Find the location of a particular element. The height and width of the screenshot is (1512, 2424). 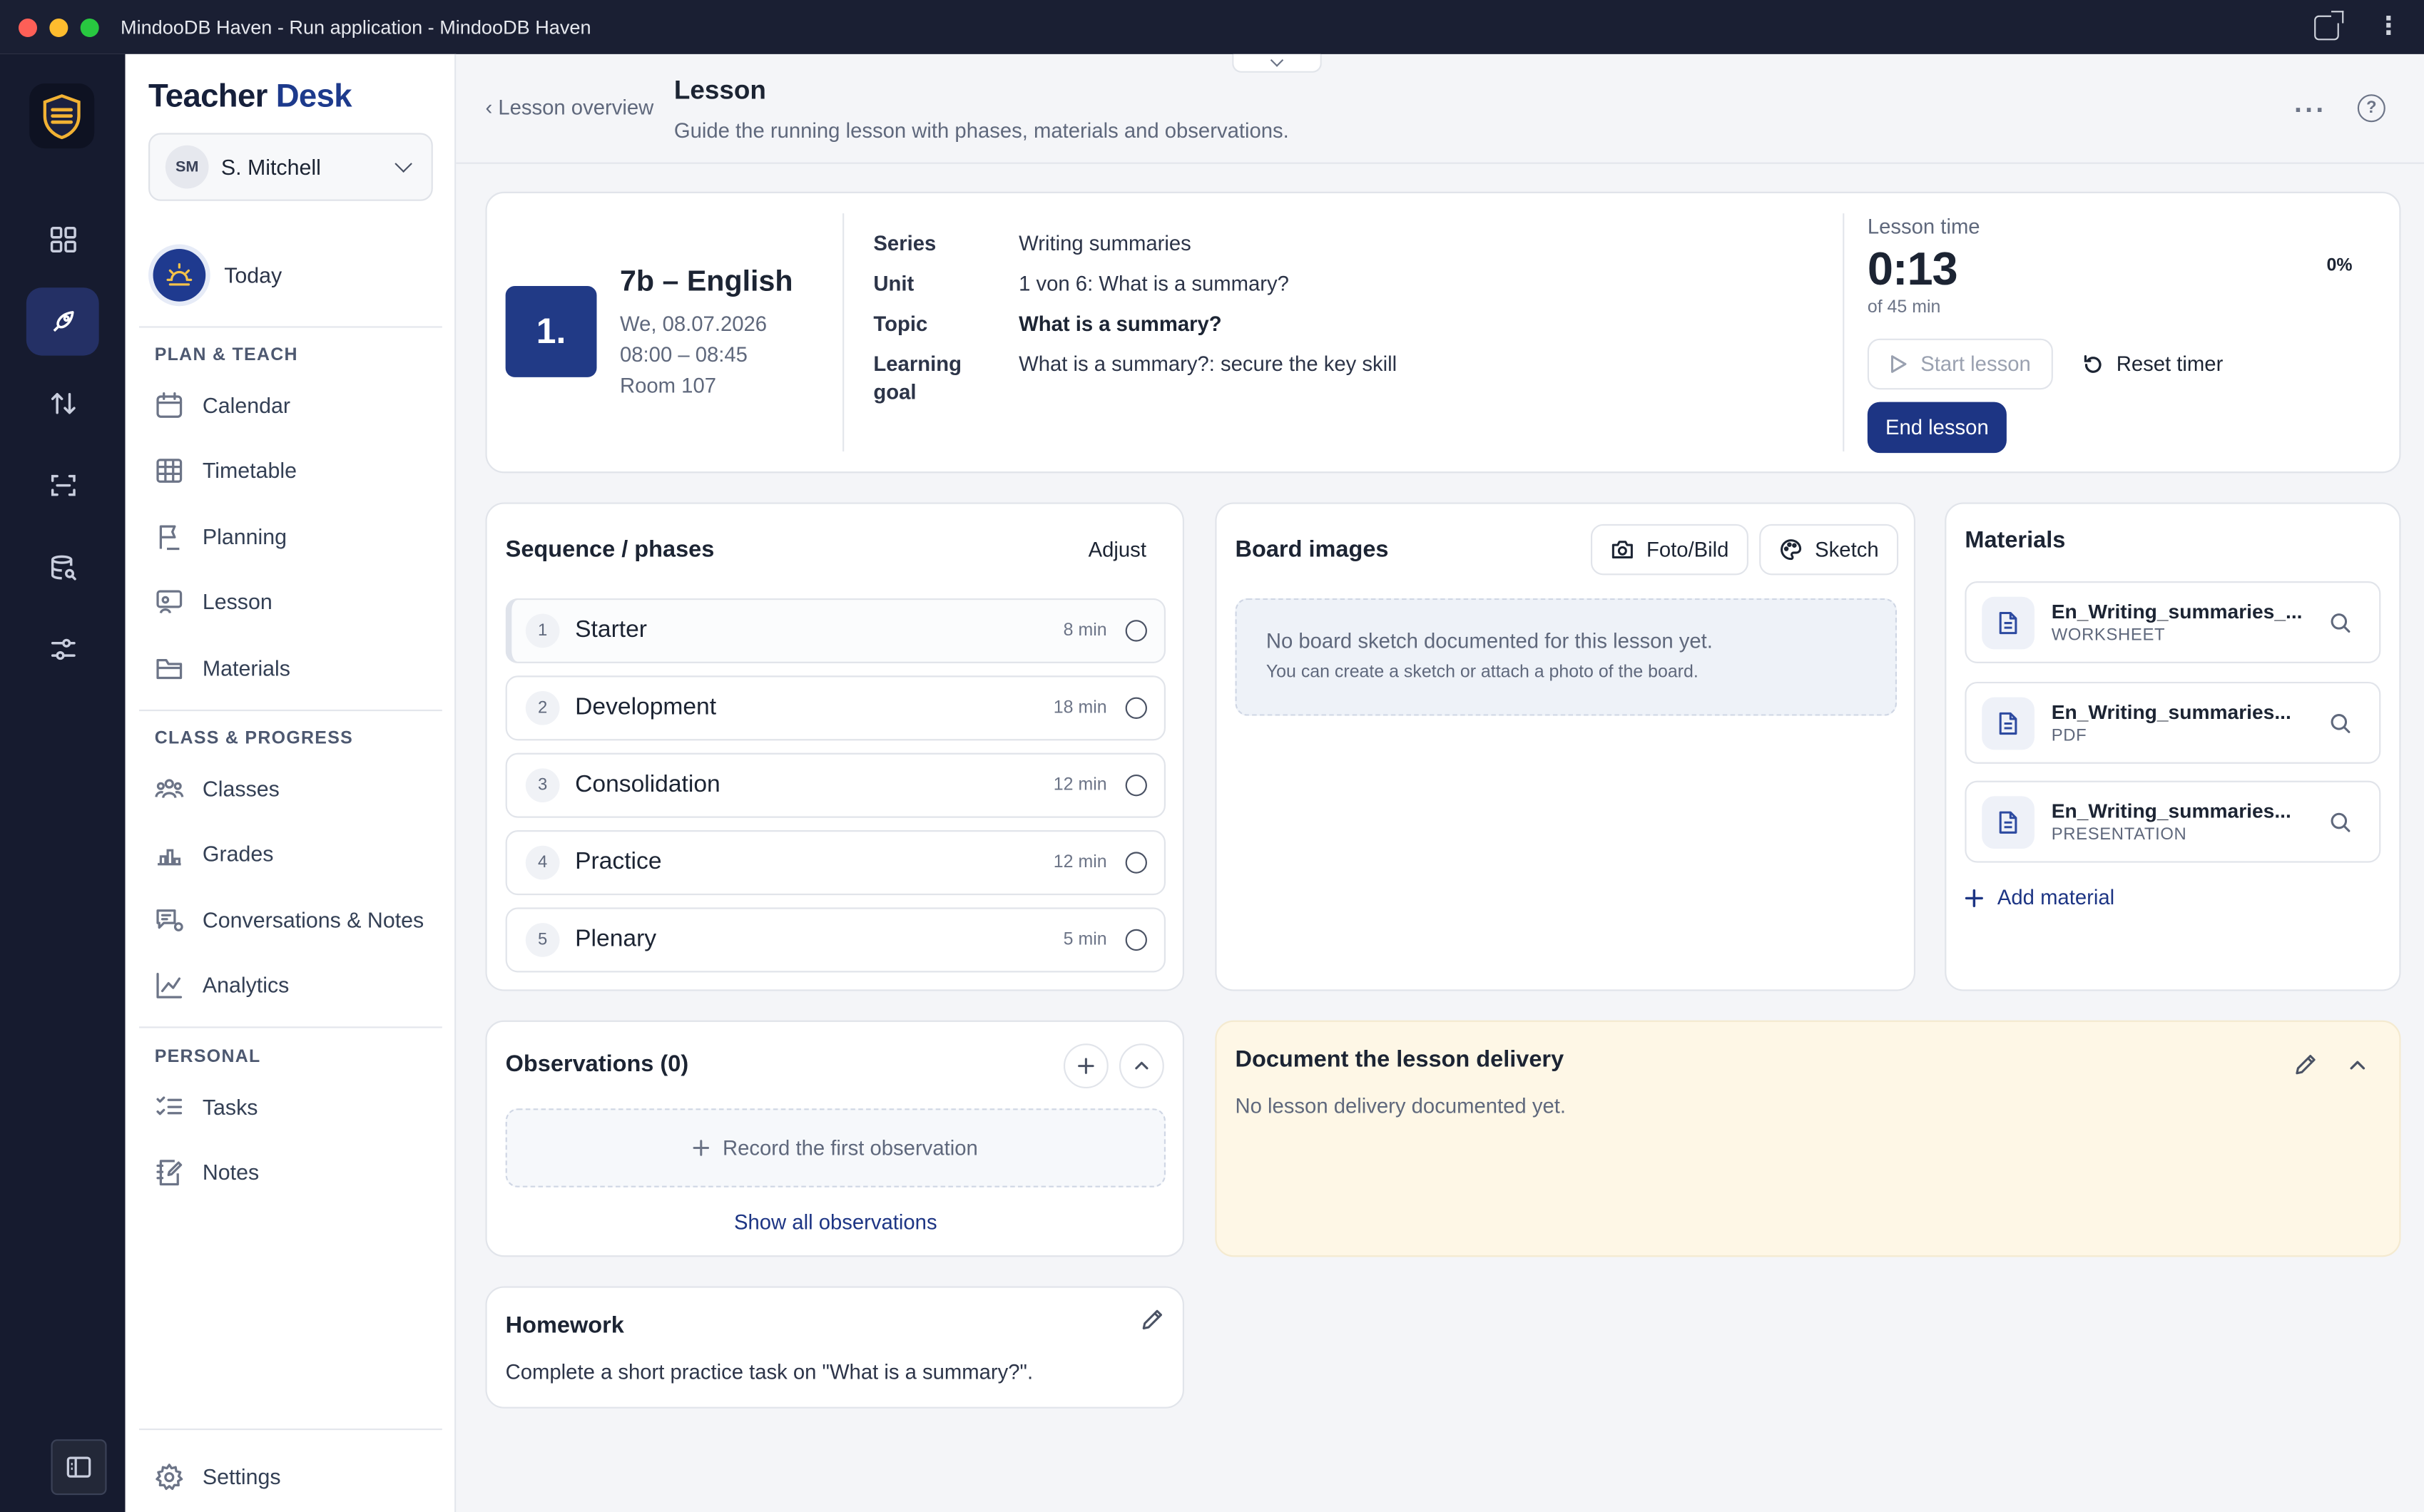

reset-timer-label: Reset timer is located at coordinates (2170, 364).